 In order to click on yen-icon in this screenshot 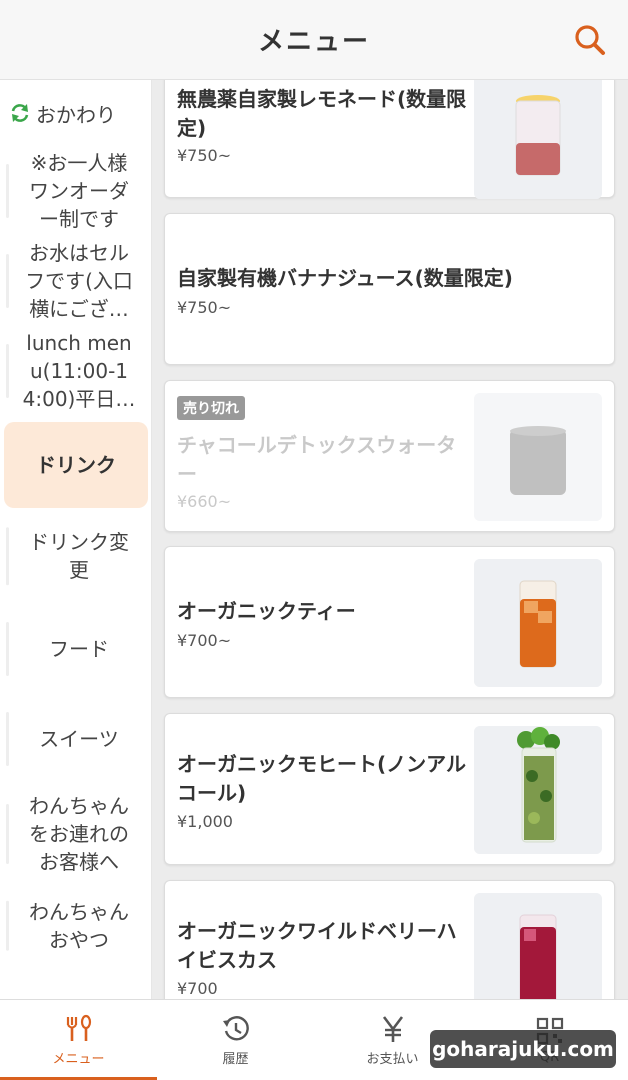, I will do `click(392, 1029)`.